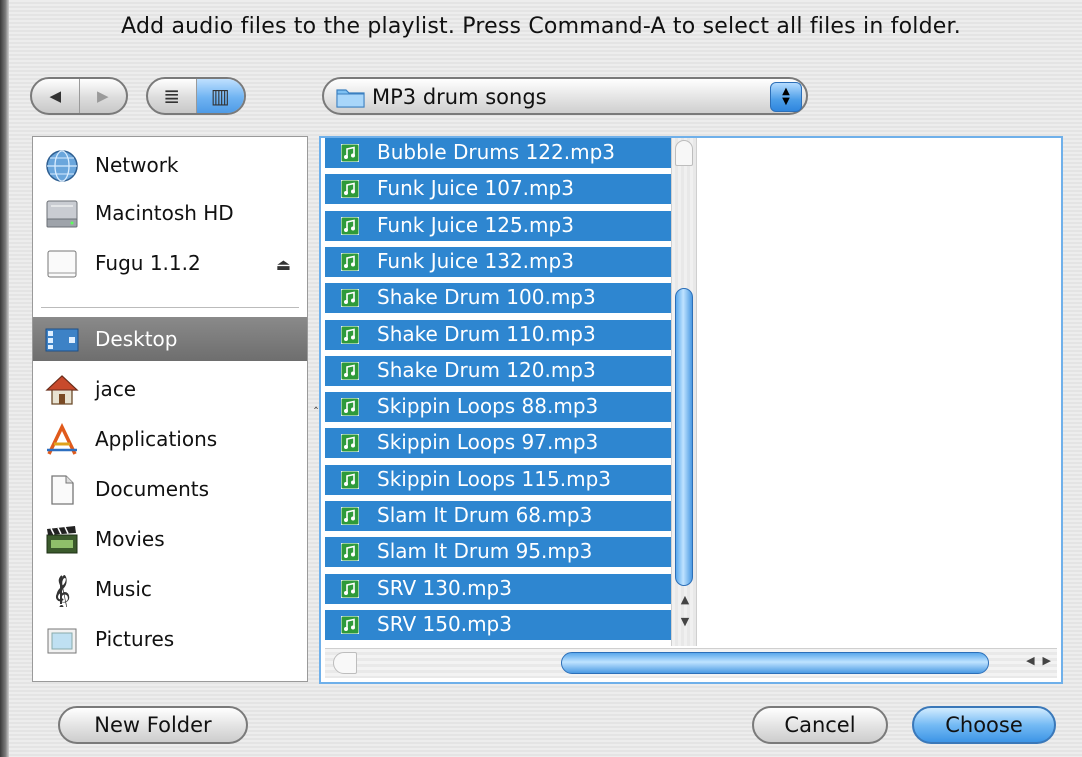 Image resolution: width=1082 pixels, height=757 pixels. Describe the element at coordinates (494, 478) in the screenshot. I see `file-name: Skippin Loops 115.mp3` at that location.